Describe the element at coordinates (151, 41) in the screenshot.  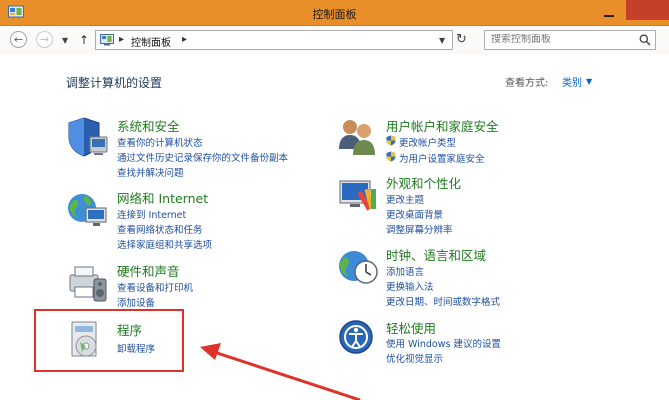
I see `breadcrumb-control-panel: 控制面板` at that location.